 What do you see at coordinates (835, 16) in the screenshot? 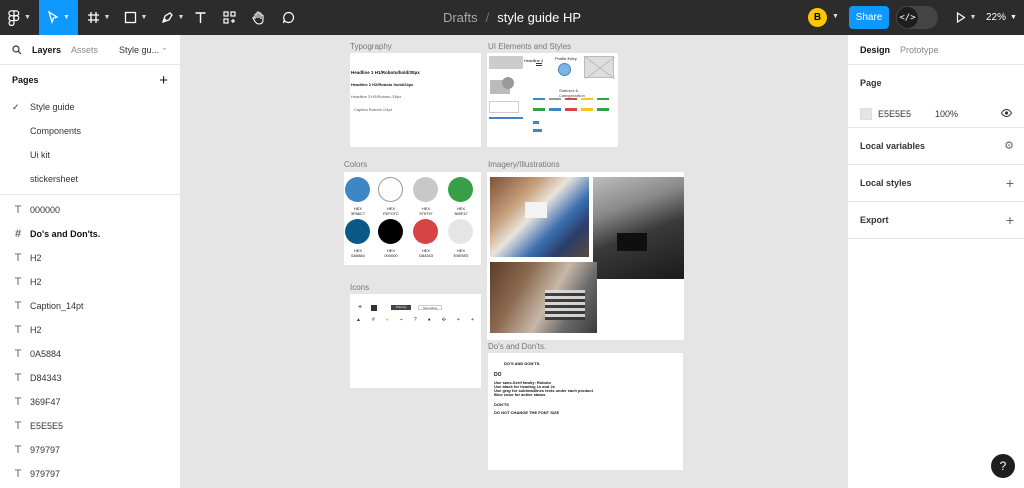
I see `chevron-down-icon: ▼` at bounding box center [835, 16].